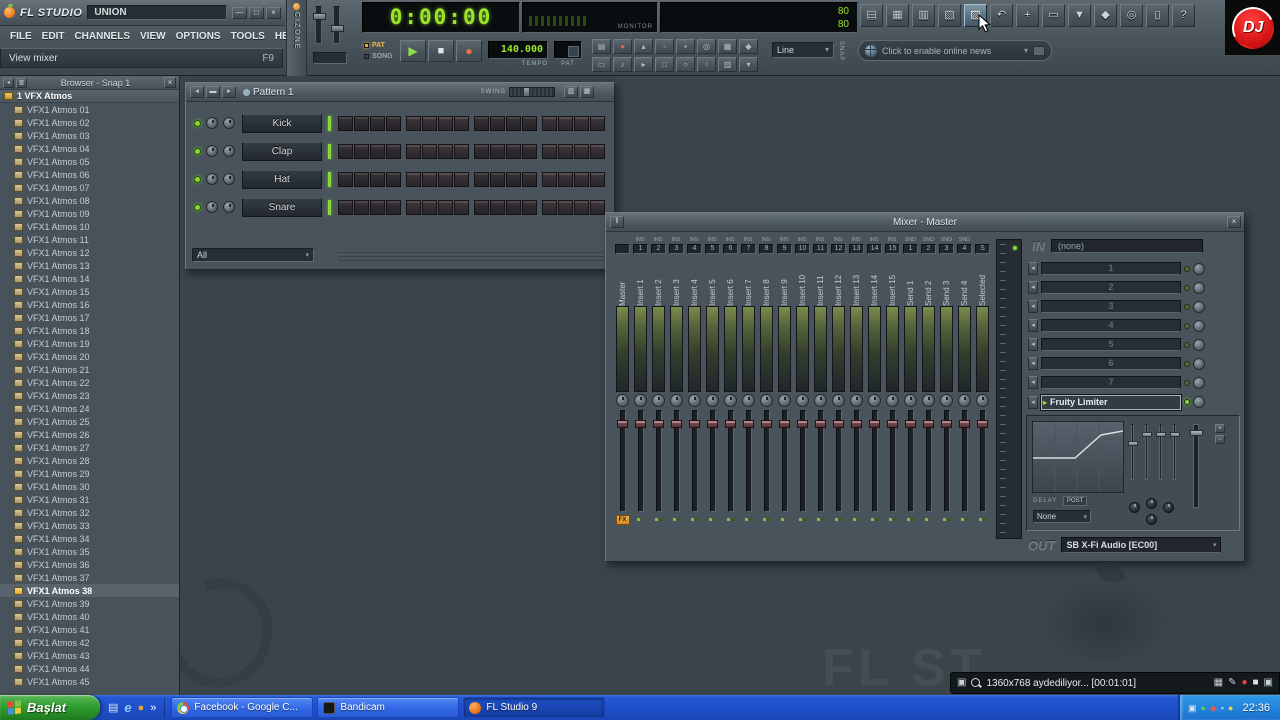 This screenshot has height=720, width=1280. What do you see at coordinates (1147, 452) in the screenshot?
I see `saturation-slider` at bounding box center [1147, 452].